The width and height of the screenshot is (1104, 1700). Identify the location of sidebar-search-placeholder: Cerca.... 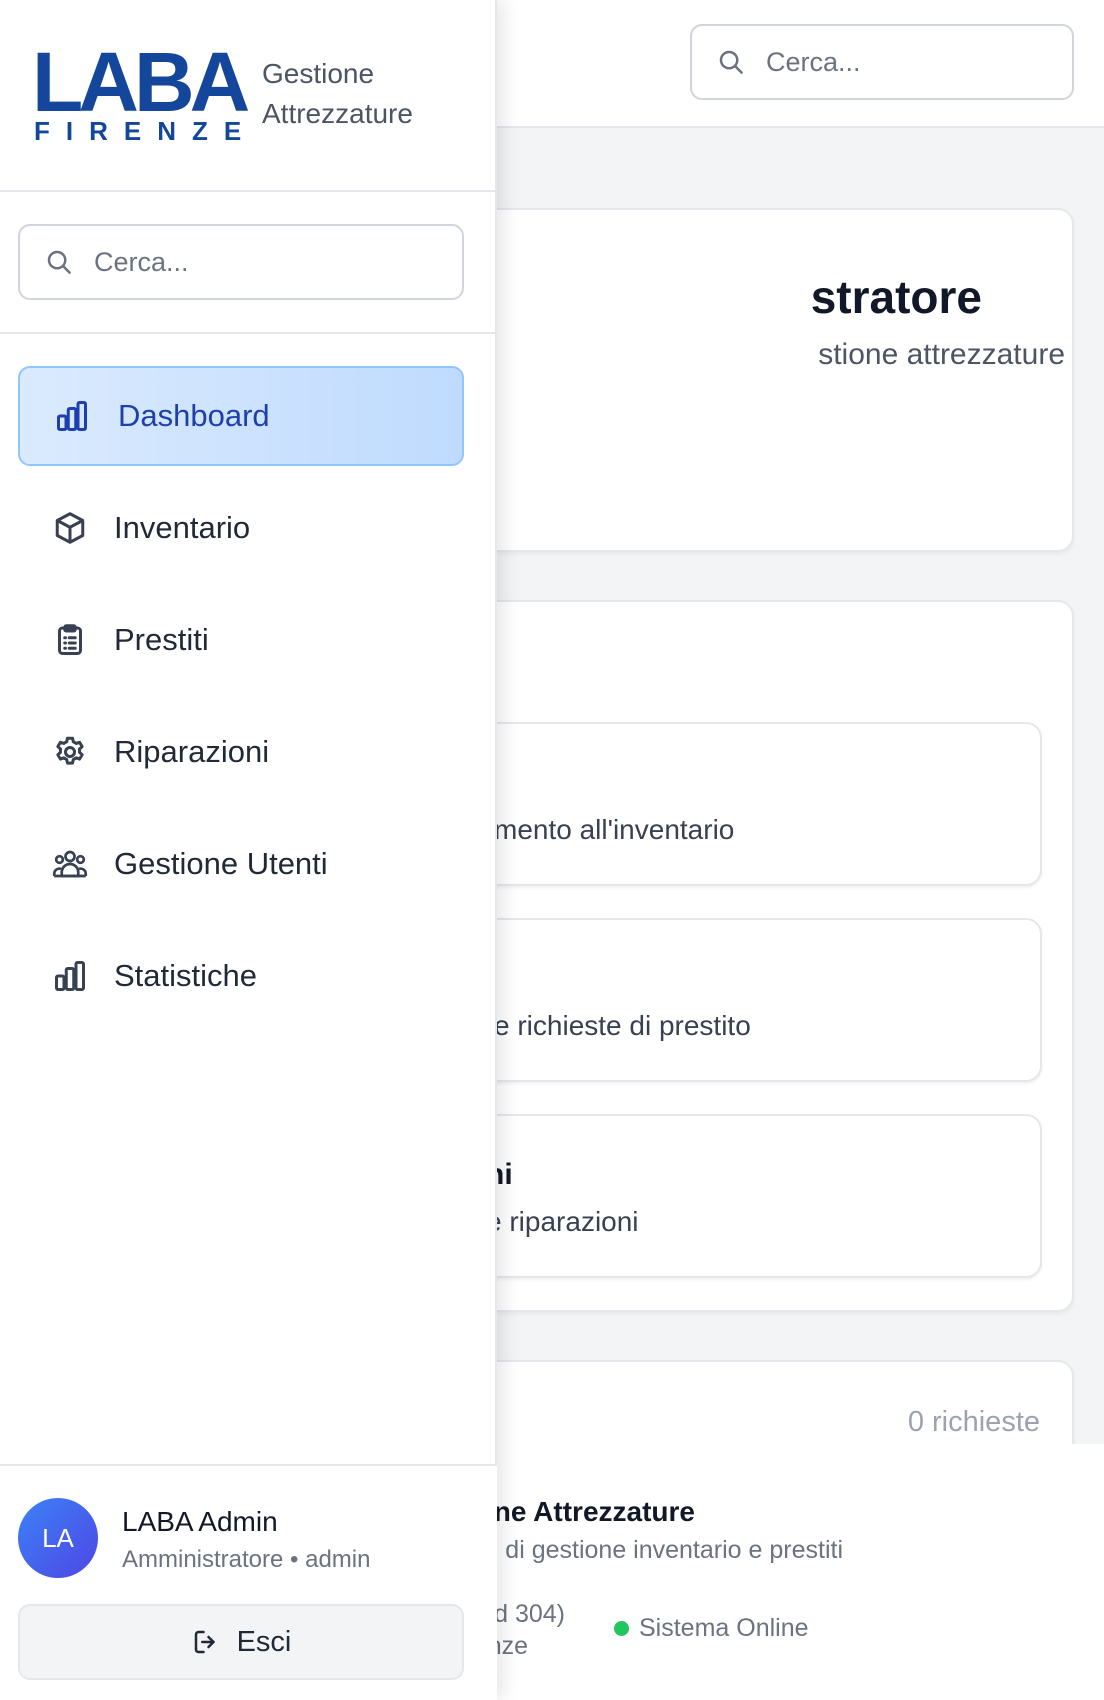
(141, 261).